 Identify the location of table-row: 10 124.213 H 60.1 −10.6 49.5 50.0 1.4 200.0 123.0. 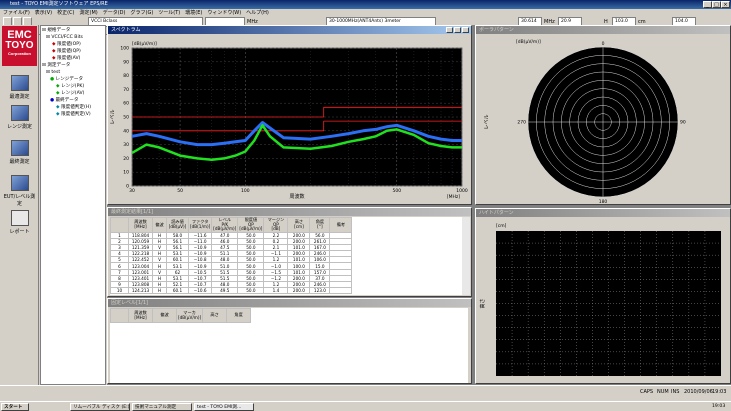
(231, 291).